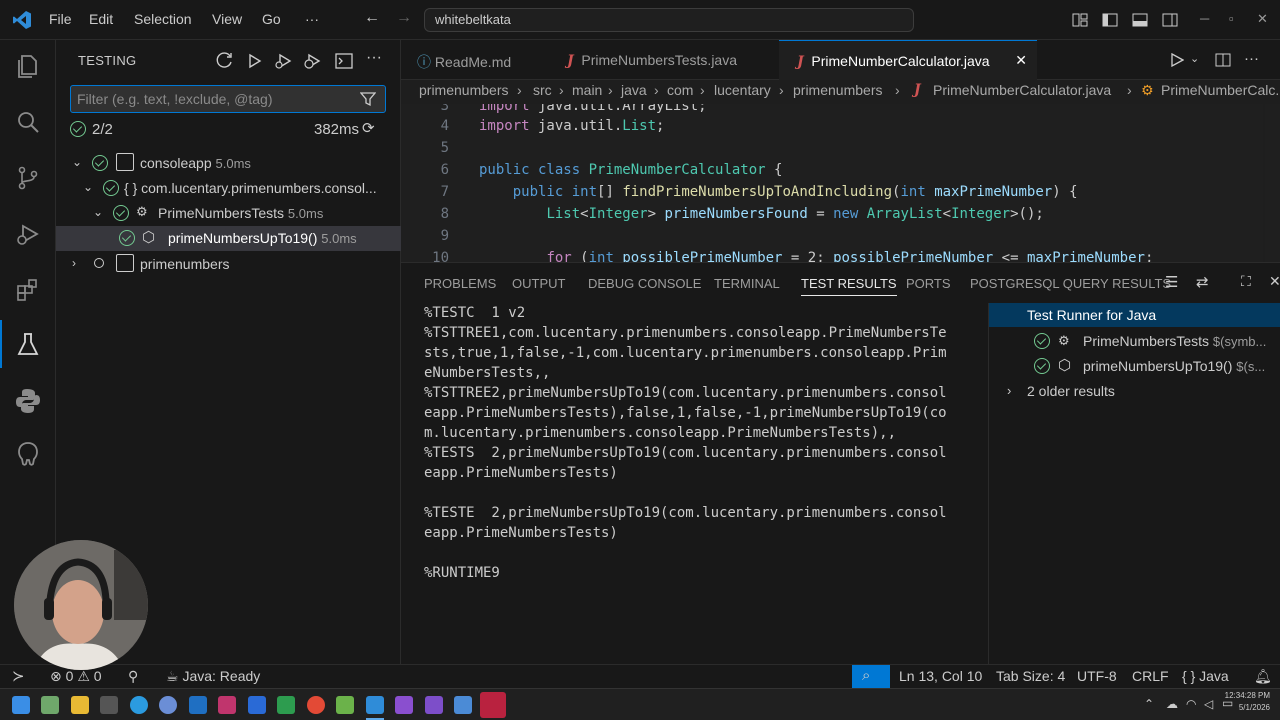 This screenshot has height=720, width=1280. Describe the element at coordinates (1110, 20) in the screenshot. I see `toggle-sidebar-icon` at that location.